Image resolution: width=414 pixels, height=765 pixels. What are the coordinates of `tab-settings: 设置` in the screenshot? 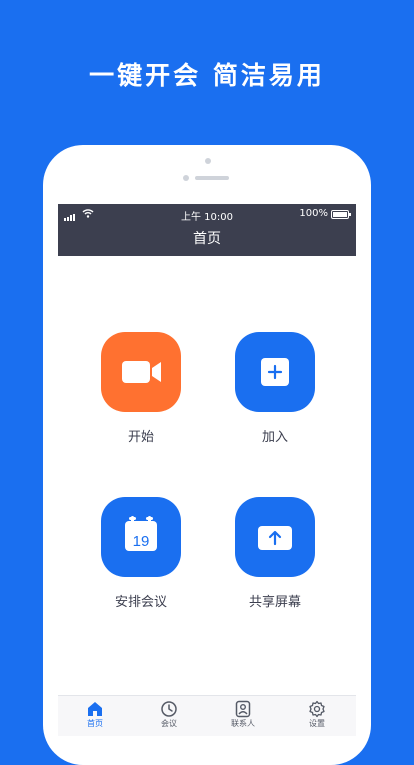 It's located at (317, 713).